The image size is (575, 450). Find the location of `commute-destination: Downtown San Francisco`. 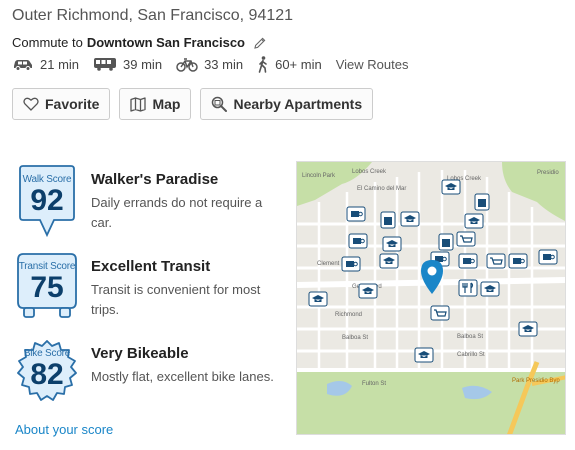

commute-destination: Downtown San Francisco is located at coordinates (165, 42).